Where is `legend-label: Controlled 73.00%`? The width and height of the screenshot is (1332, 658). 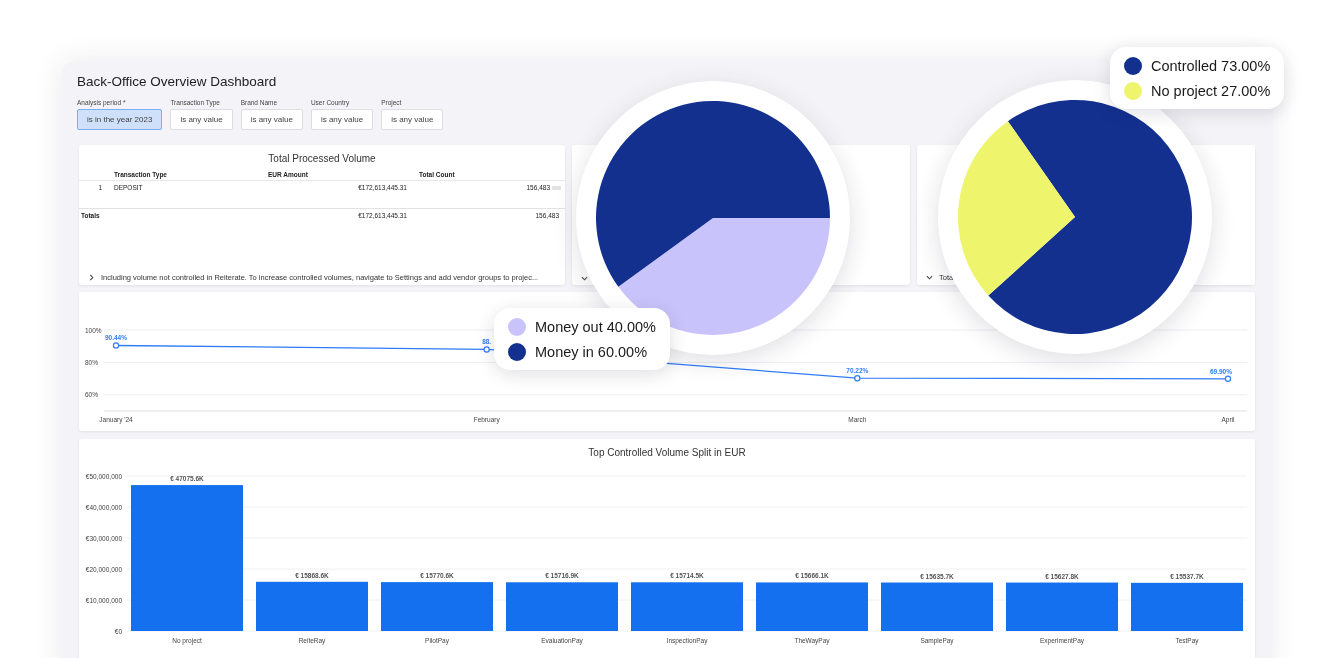
legend-label: Controlled 73.00% is located at coordinates (1211, 66).